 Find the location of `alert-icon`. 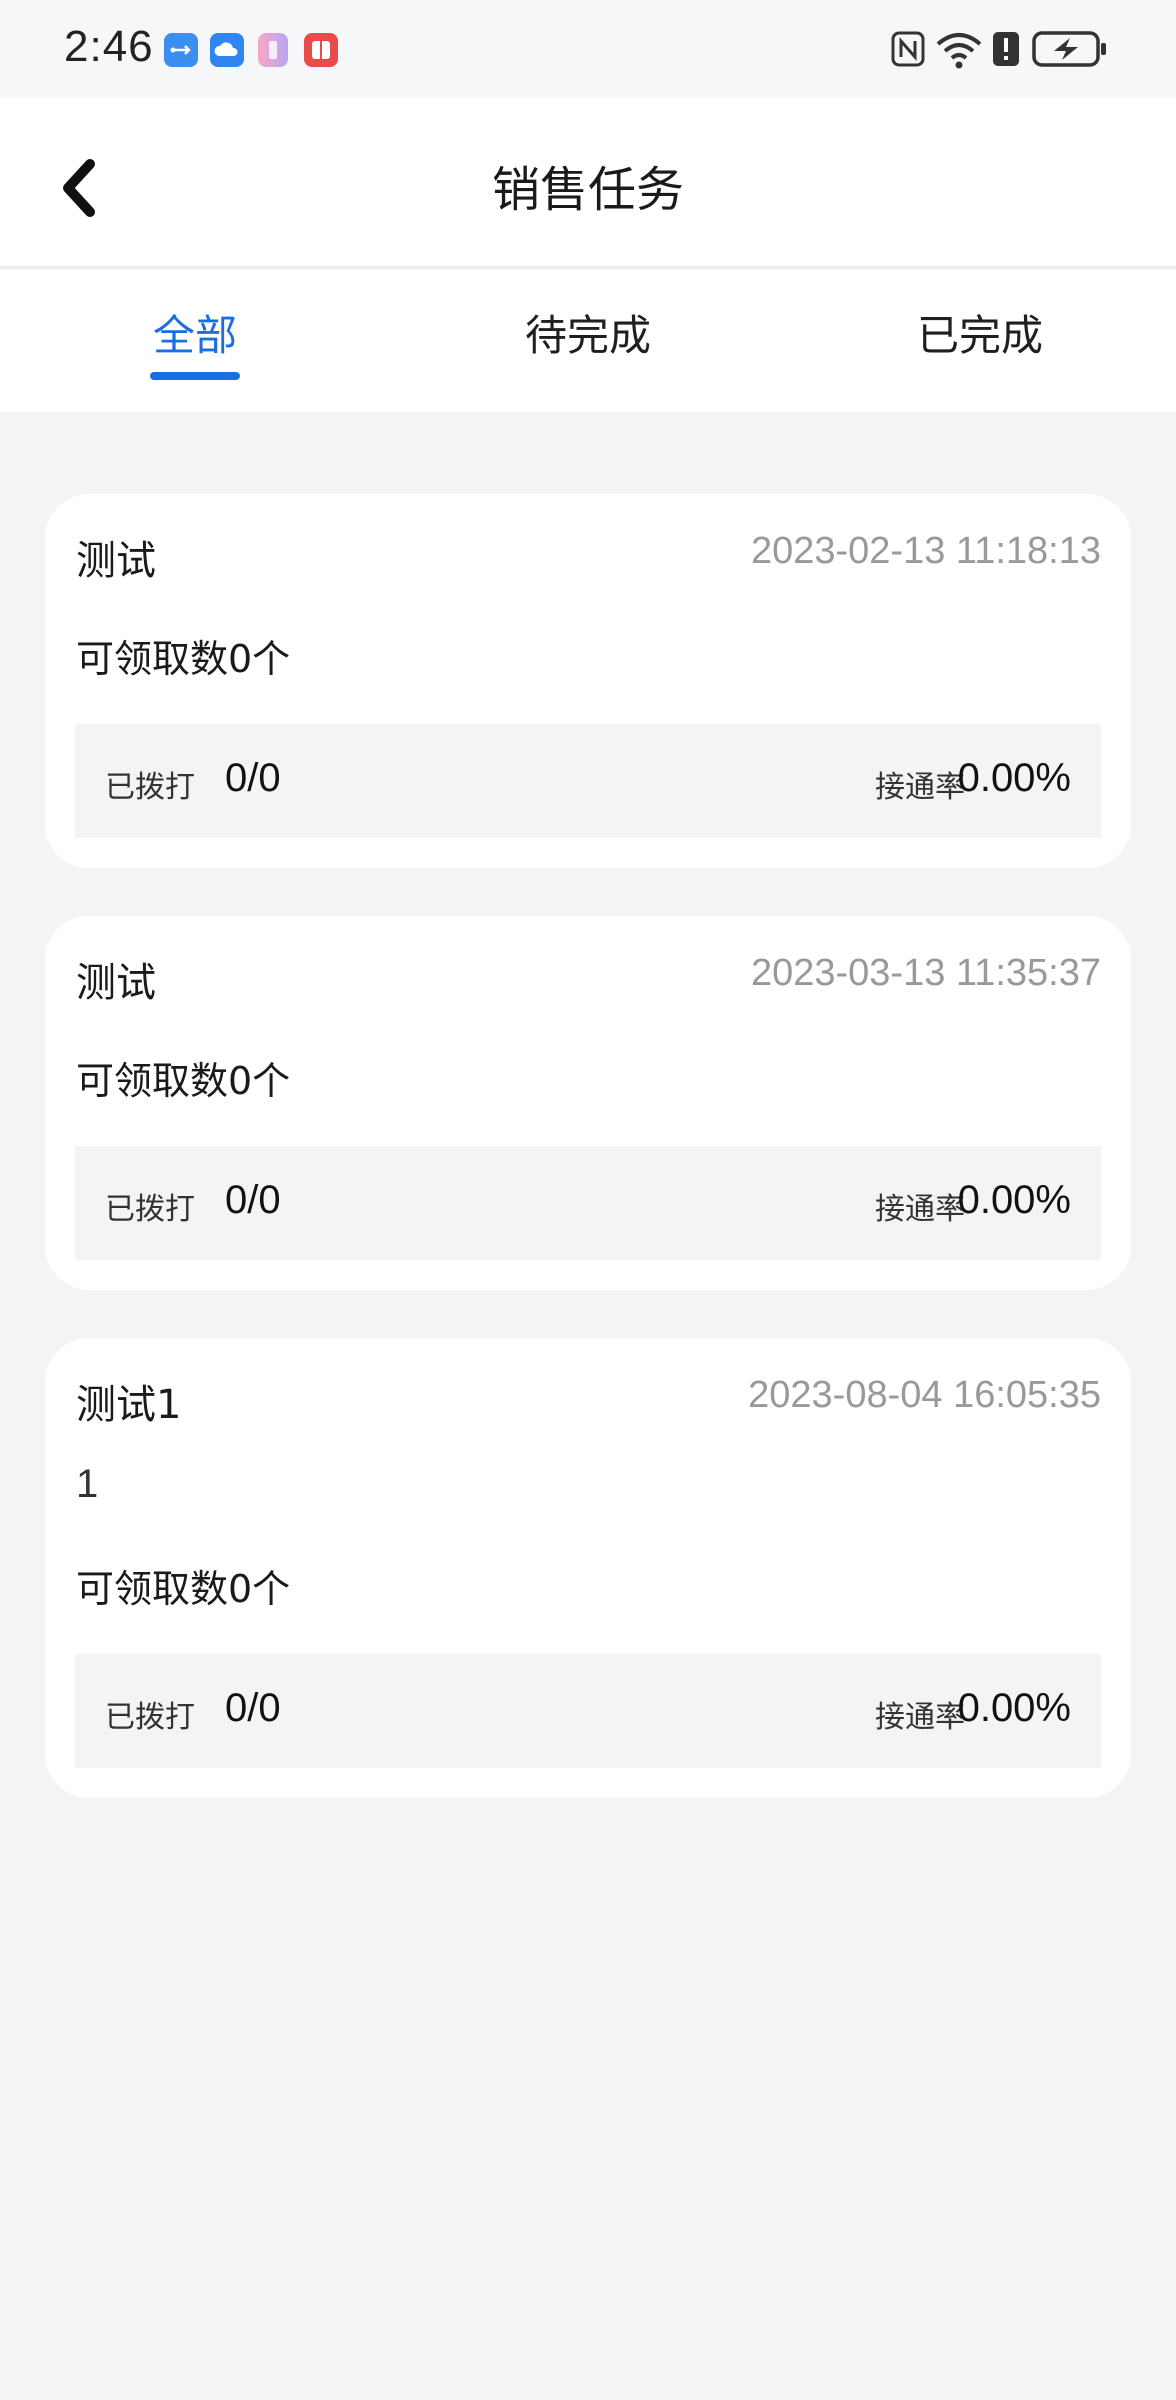

alert-icon is located at coordinates (1006, 51).